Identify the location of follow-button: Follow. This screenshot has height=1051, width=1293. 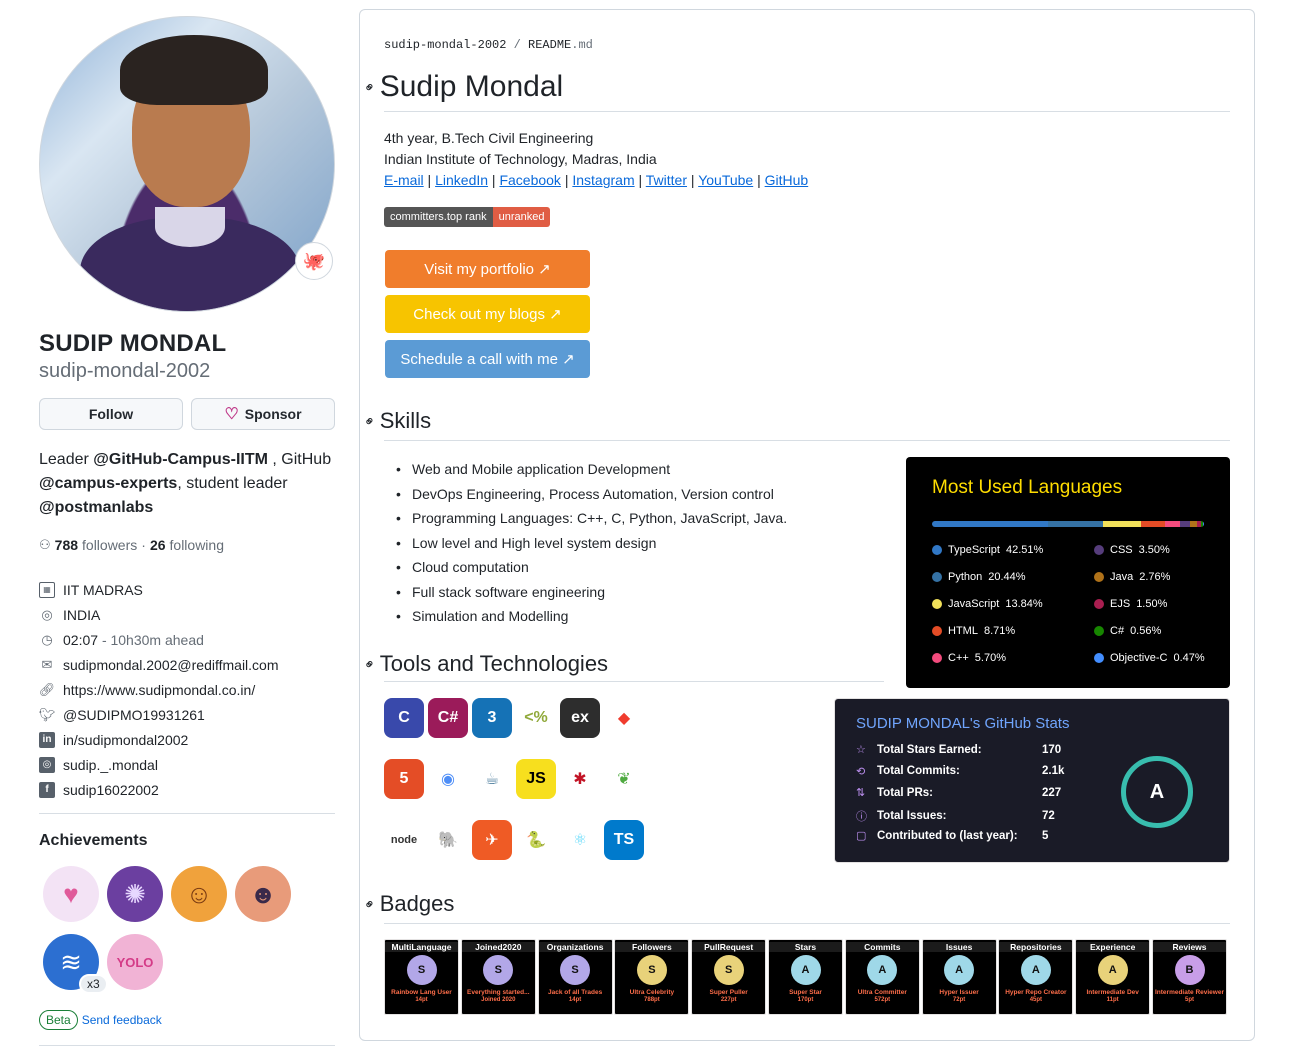
(111, 414).